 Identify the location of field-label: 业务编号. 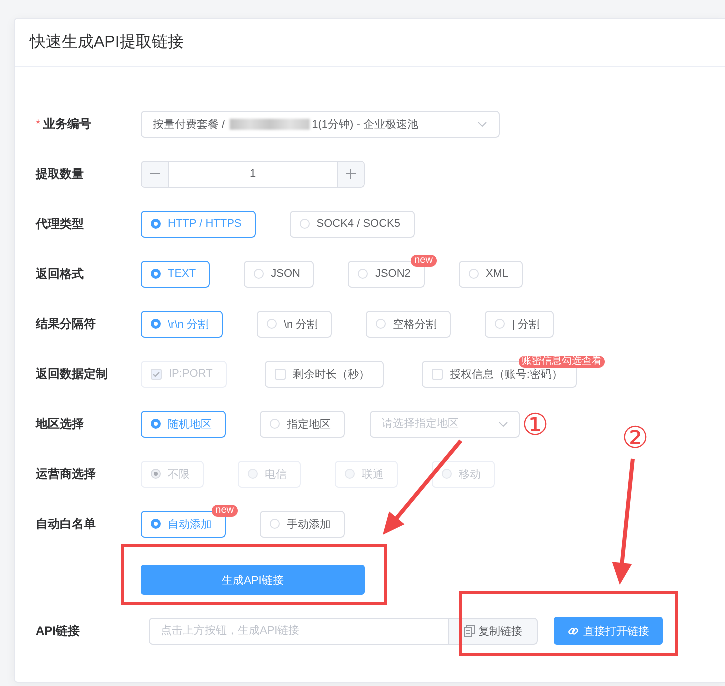
(68, 124).